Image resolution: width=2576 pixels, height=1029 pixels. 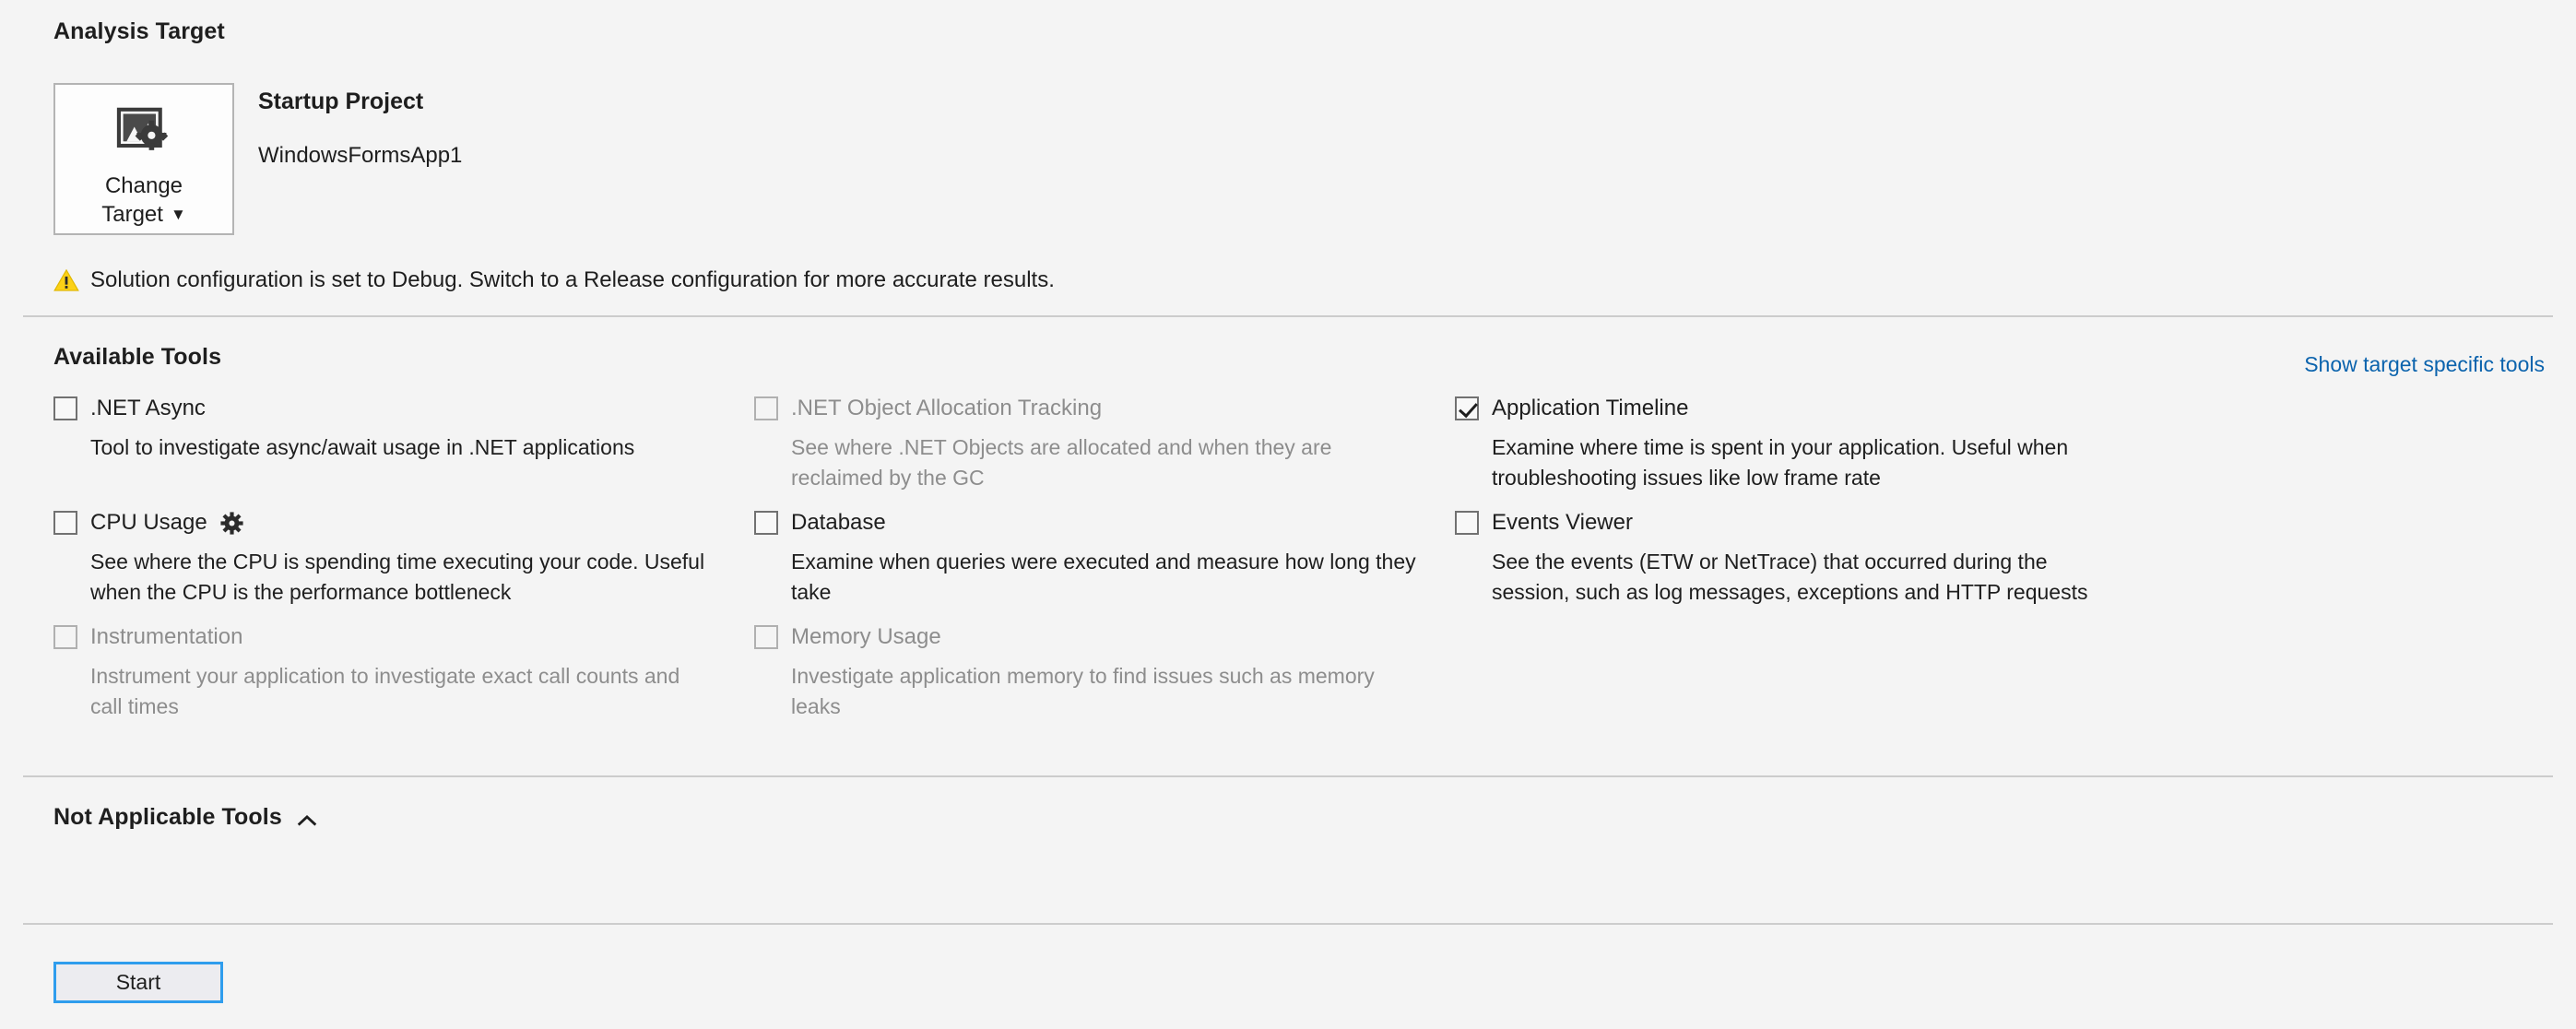 What do you see at coordinates (1104, 637) in the screenshot?
I see `tool-header: Memory Usage` at bounding box center [1104, 637].